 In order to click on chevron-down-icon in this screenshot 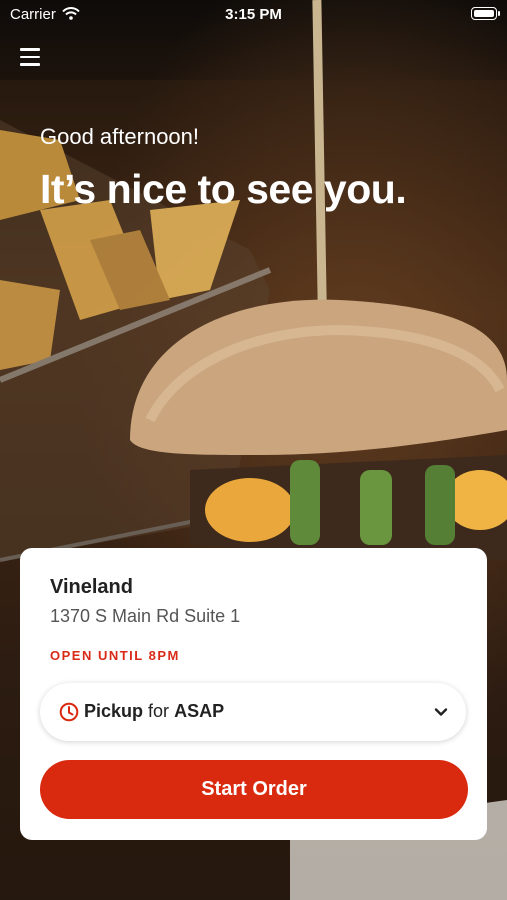, I will do `click(441, 712)`.